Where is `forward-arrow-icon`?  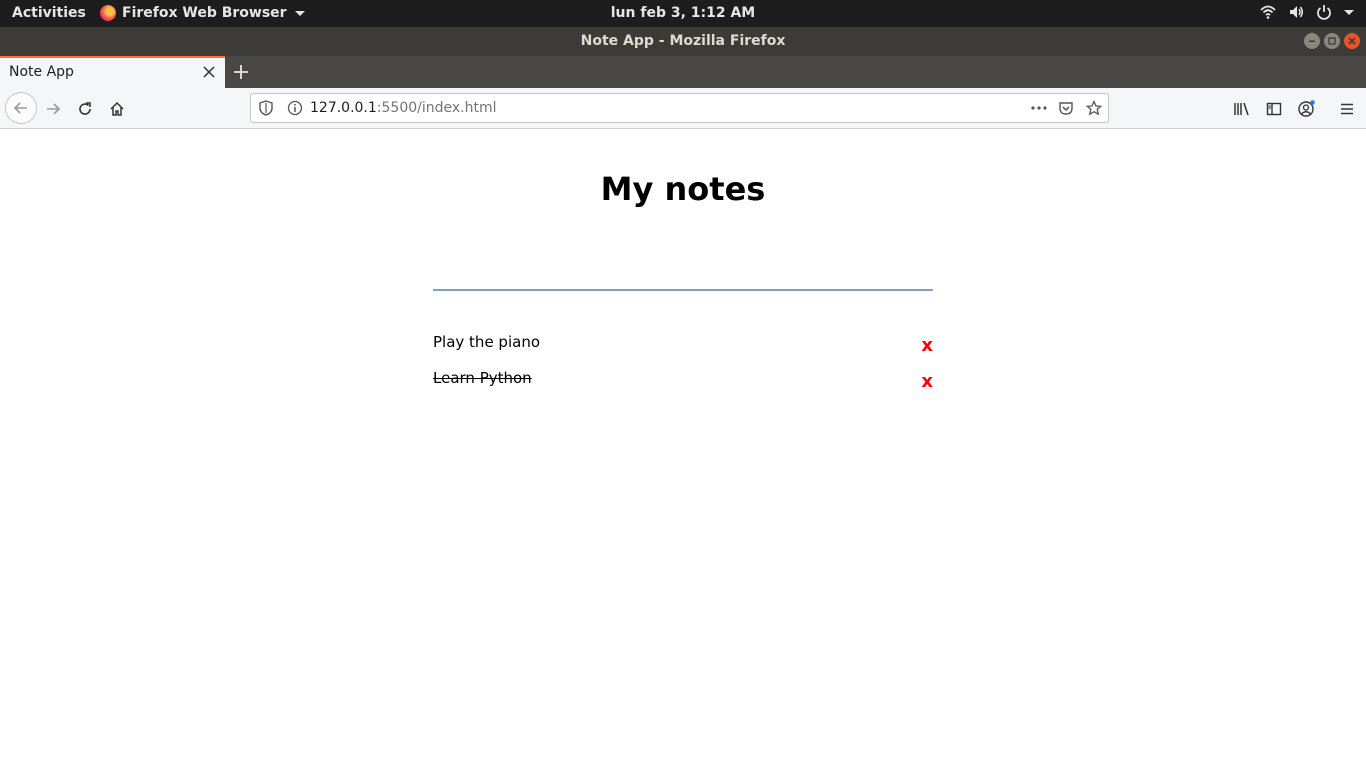
forward-arrow-icon is located at coordinates (54, 109).